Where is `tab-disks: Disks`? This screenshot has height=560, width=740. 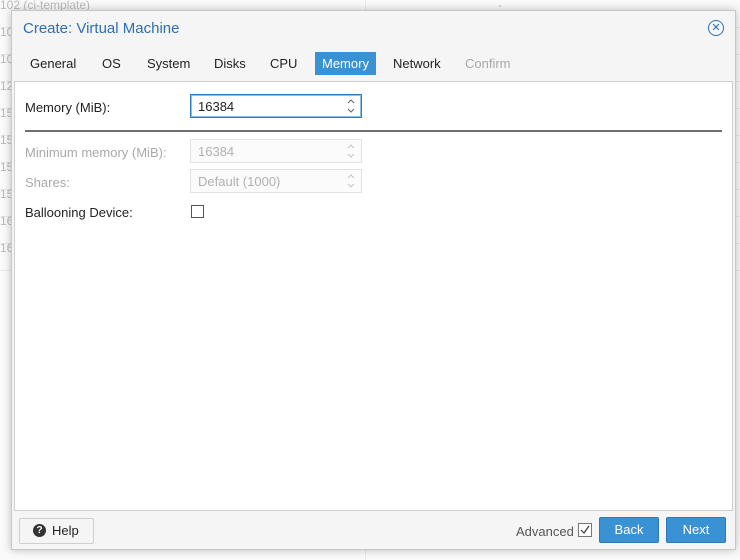
tab-disks: Disks is located at coordinates (230, 63).